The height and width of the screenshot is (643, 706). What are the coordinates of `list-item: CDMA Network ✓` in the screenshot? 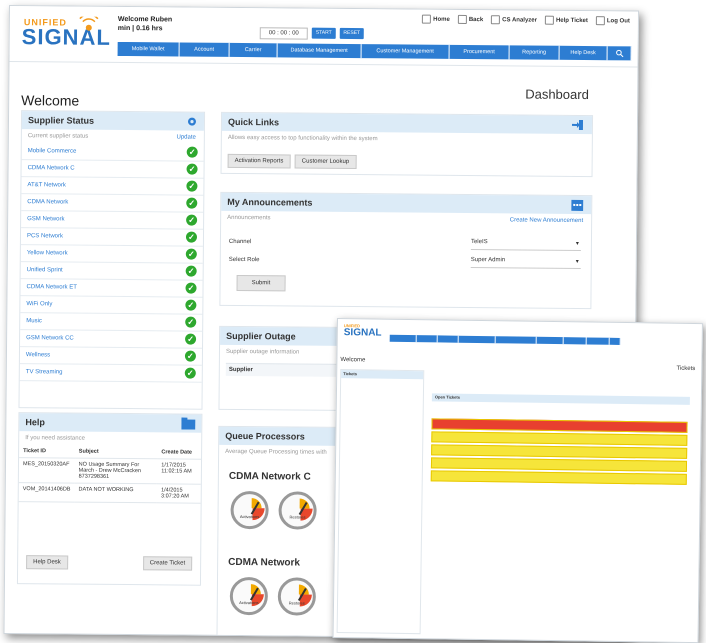 It's located at (112, 203).